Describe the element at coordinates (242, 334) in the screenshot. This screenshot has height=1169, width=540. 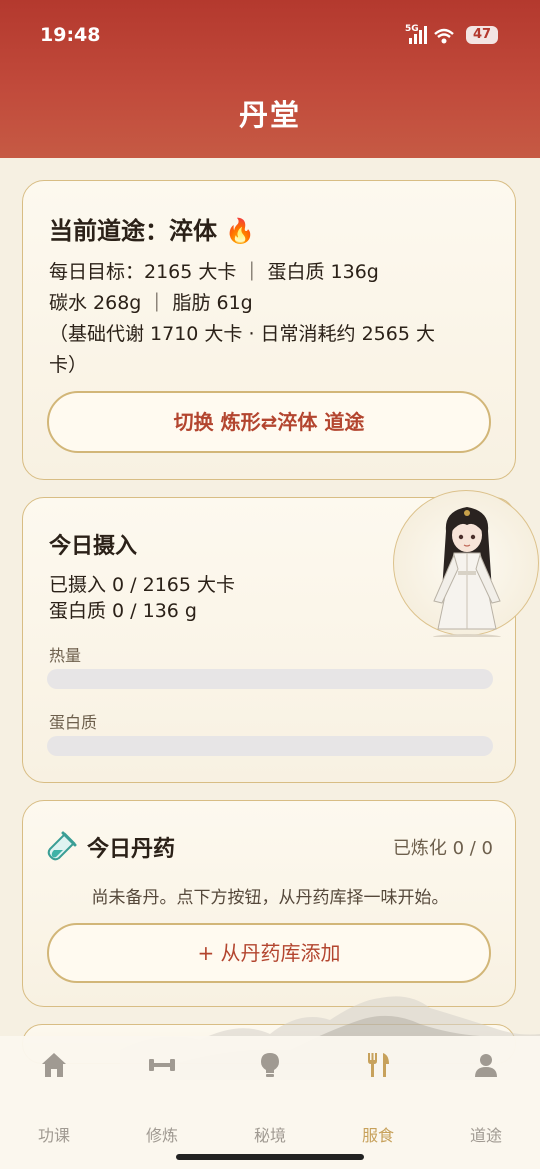
I see `metabolism-note-line1: （基础代谢 1710 大卡 · 日常消耗约 2565 大` at that location.